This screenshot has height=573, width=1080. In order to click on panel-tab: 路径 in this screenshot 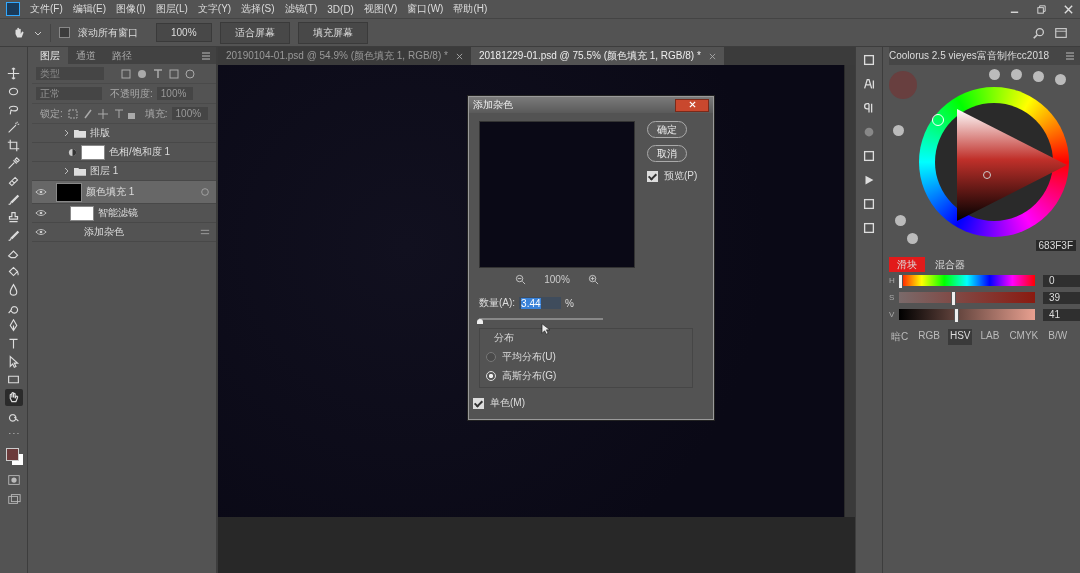, I will do `click(122, 55)`.